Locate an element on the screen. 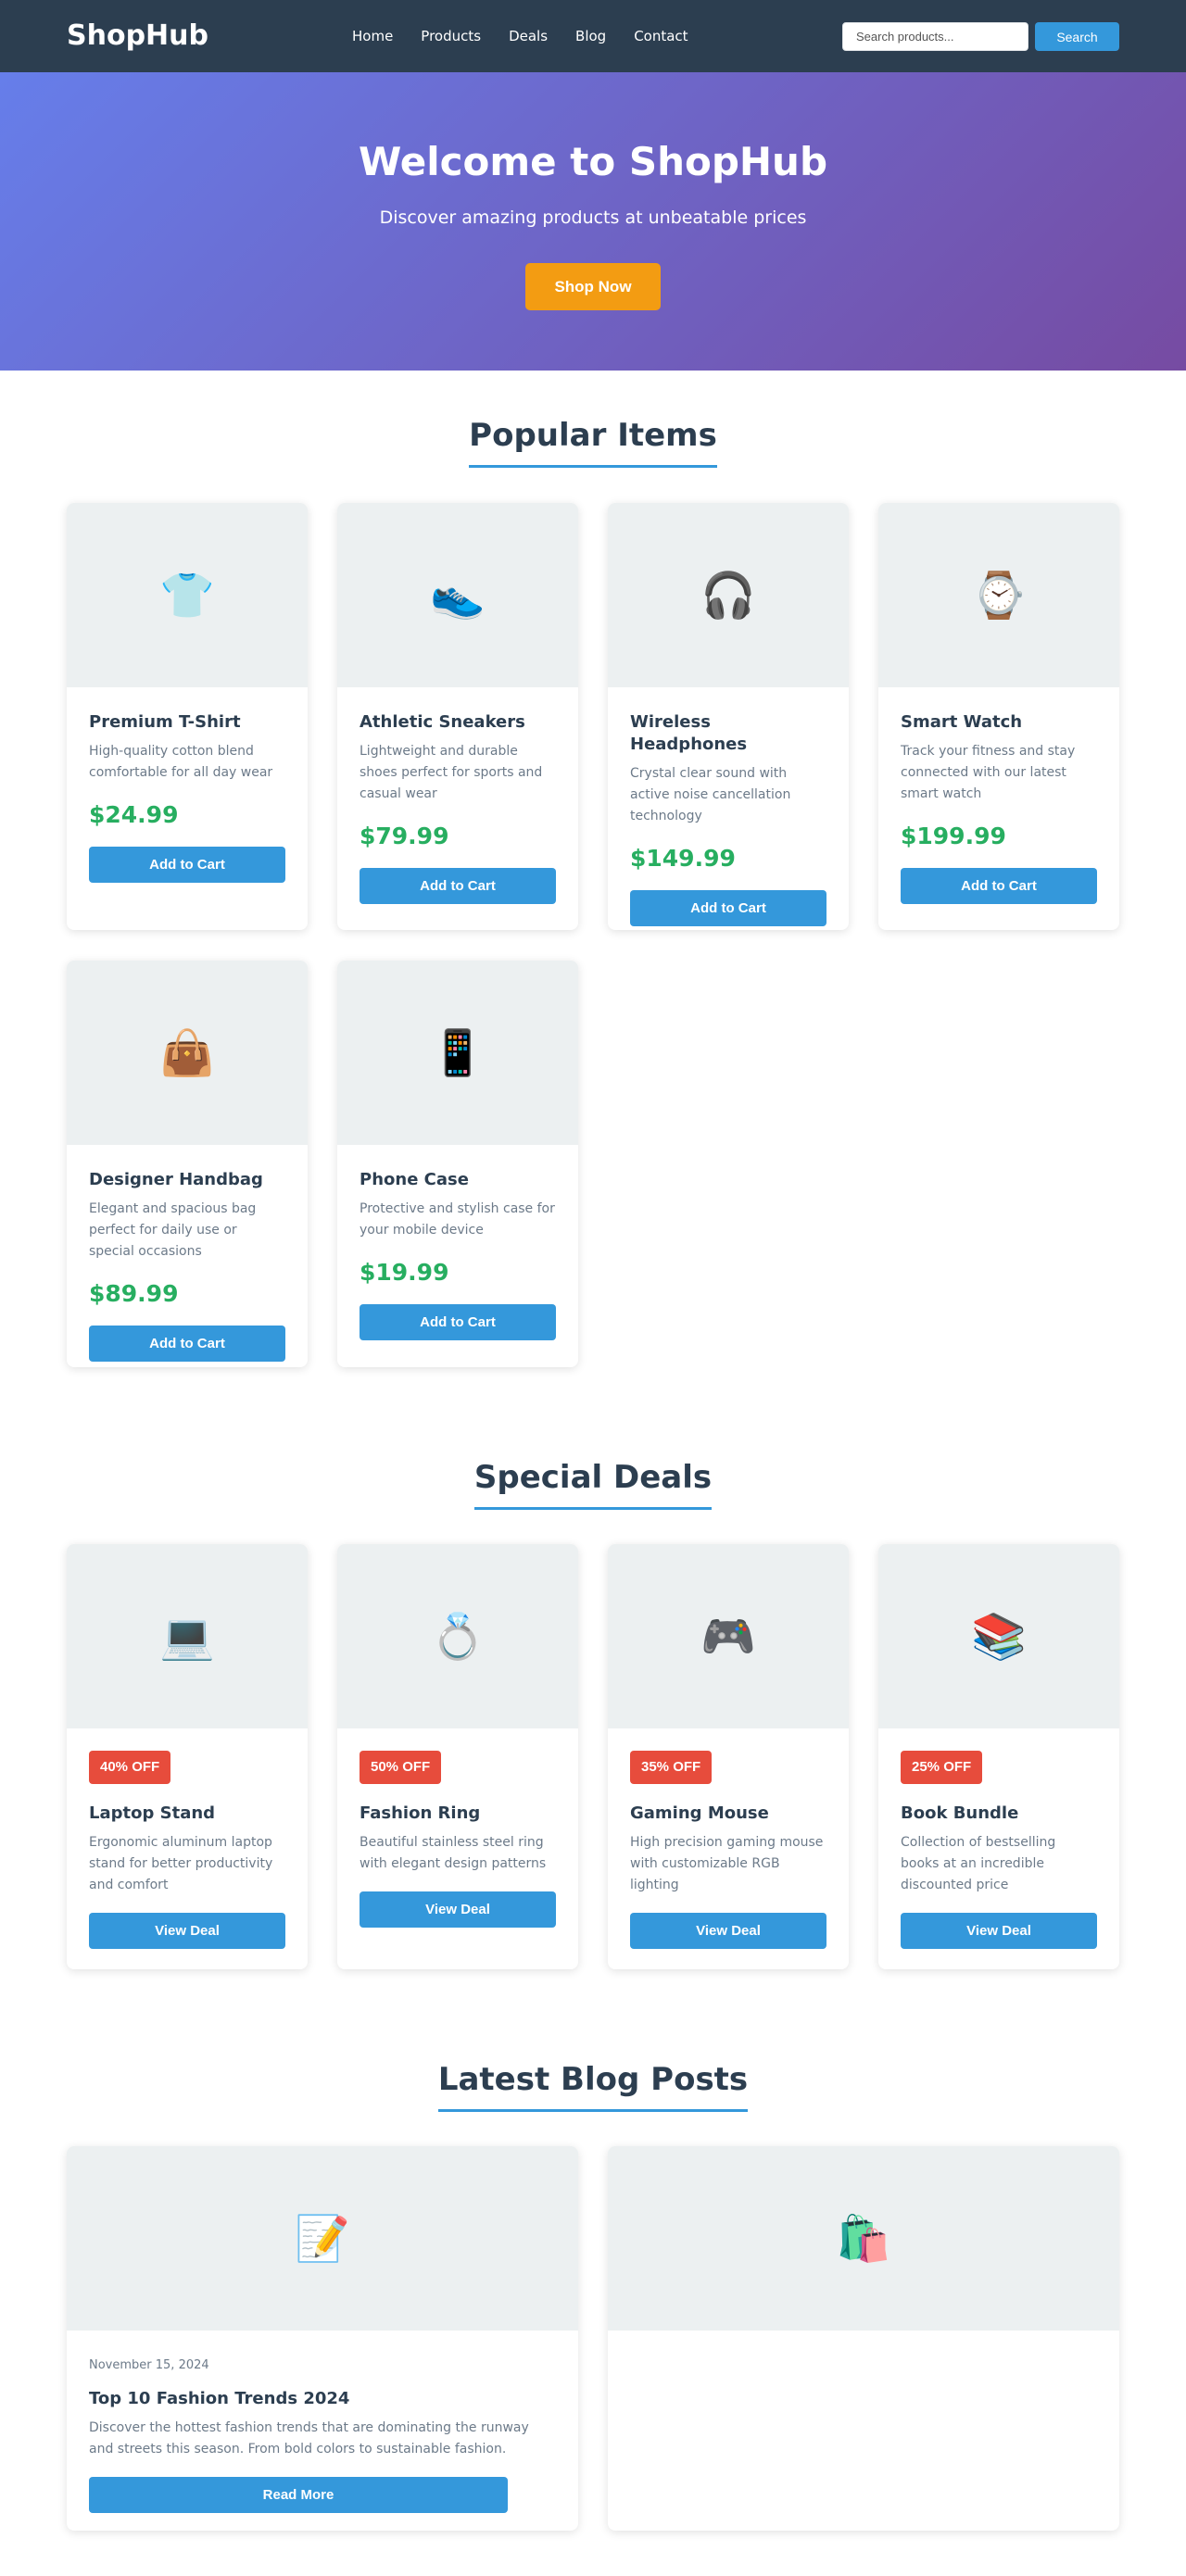 The image size is (1186, 2576). nav-contact: Contact is located at coordinates (661, 36).